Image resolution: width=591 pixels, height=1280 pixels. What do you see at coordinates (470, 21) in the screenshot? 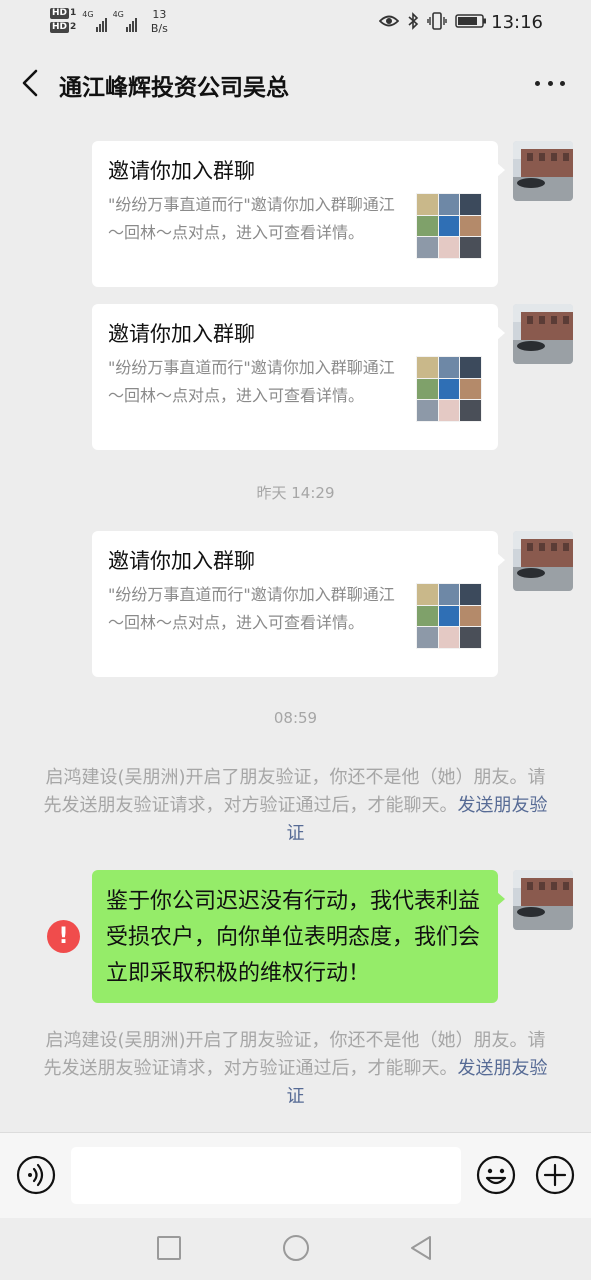
I see `battery-icon` at bounding box center [470, 21].